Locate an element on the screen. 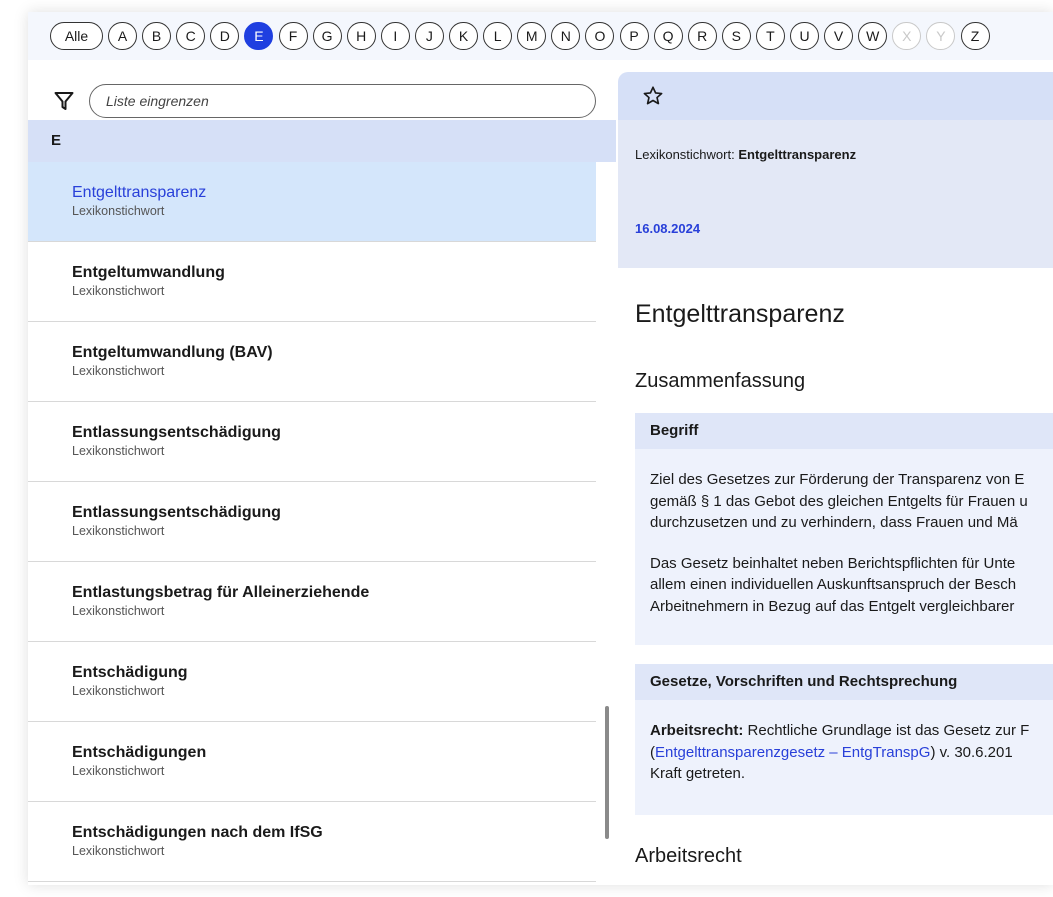 Image resolution: width=1053 pixels, height=897 pixels. letter-filter-x: X is located at coordinates (907, 36).